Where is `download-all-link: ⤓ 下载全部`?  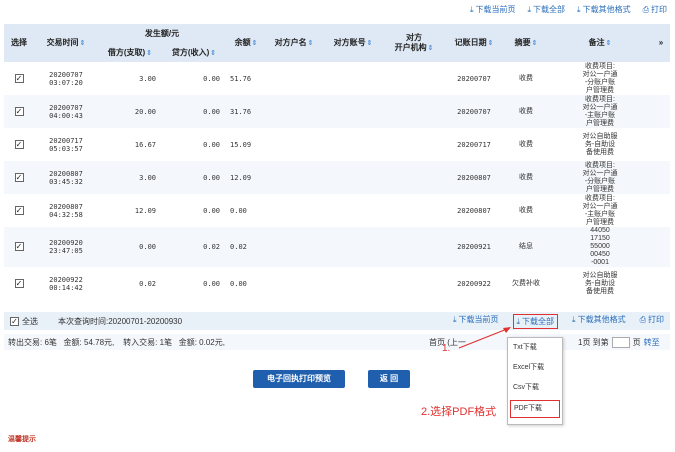 download-all-link: ⤓ 下载全部 is located at coordinates (547, 9).